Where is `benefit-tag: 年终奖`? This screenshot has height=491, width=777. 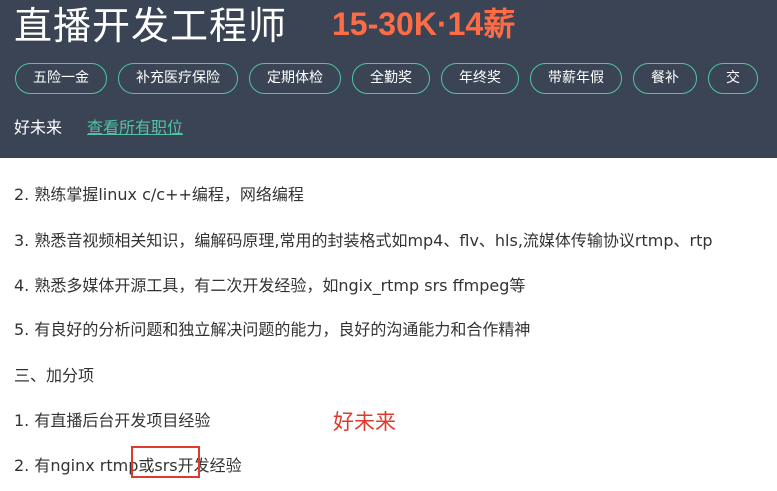
benefit-tag: 年终奖 is located at coordinates (480, 78).